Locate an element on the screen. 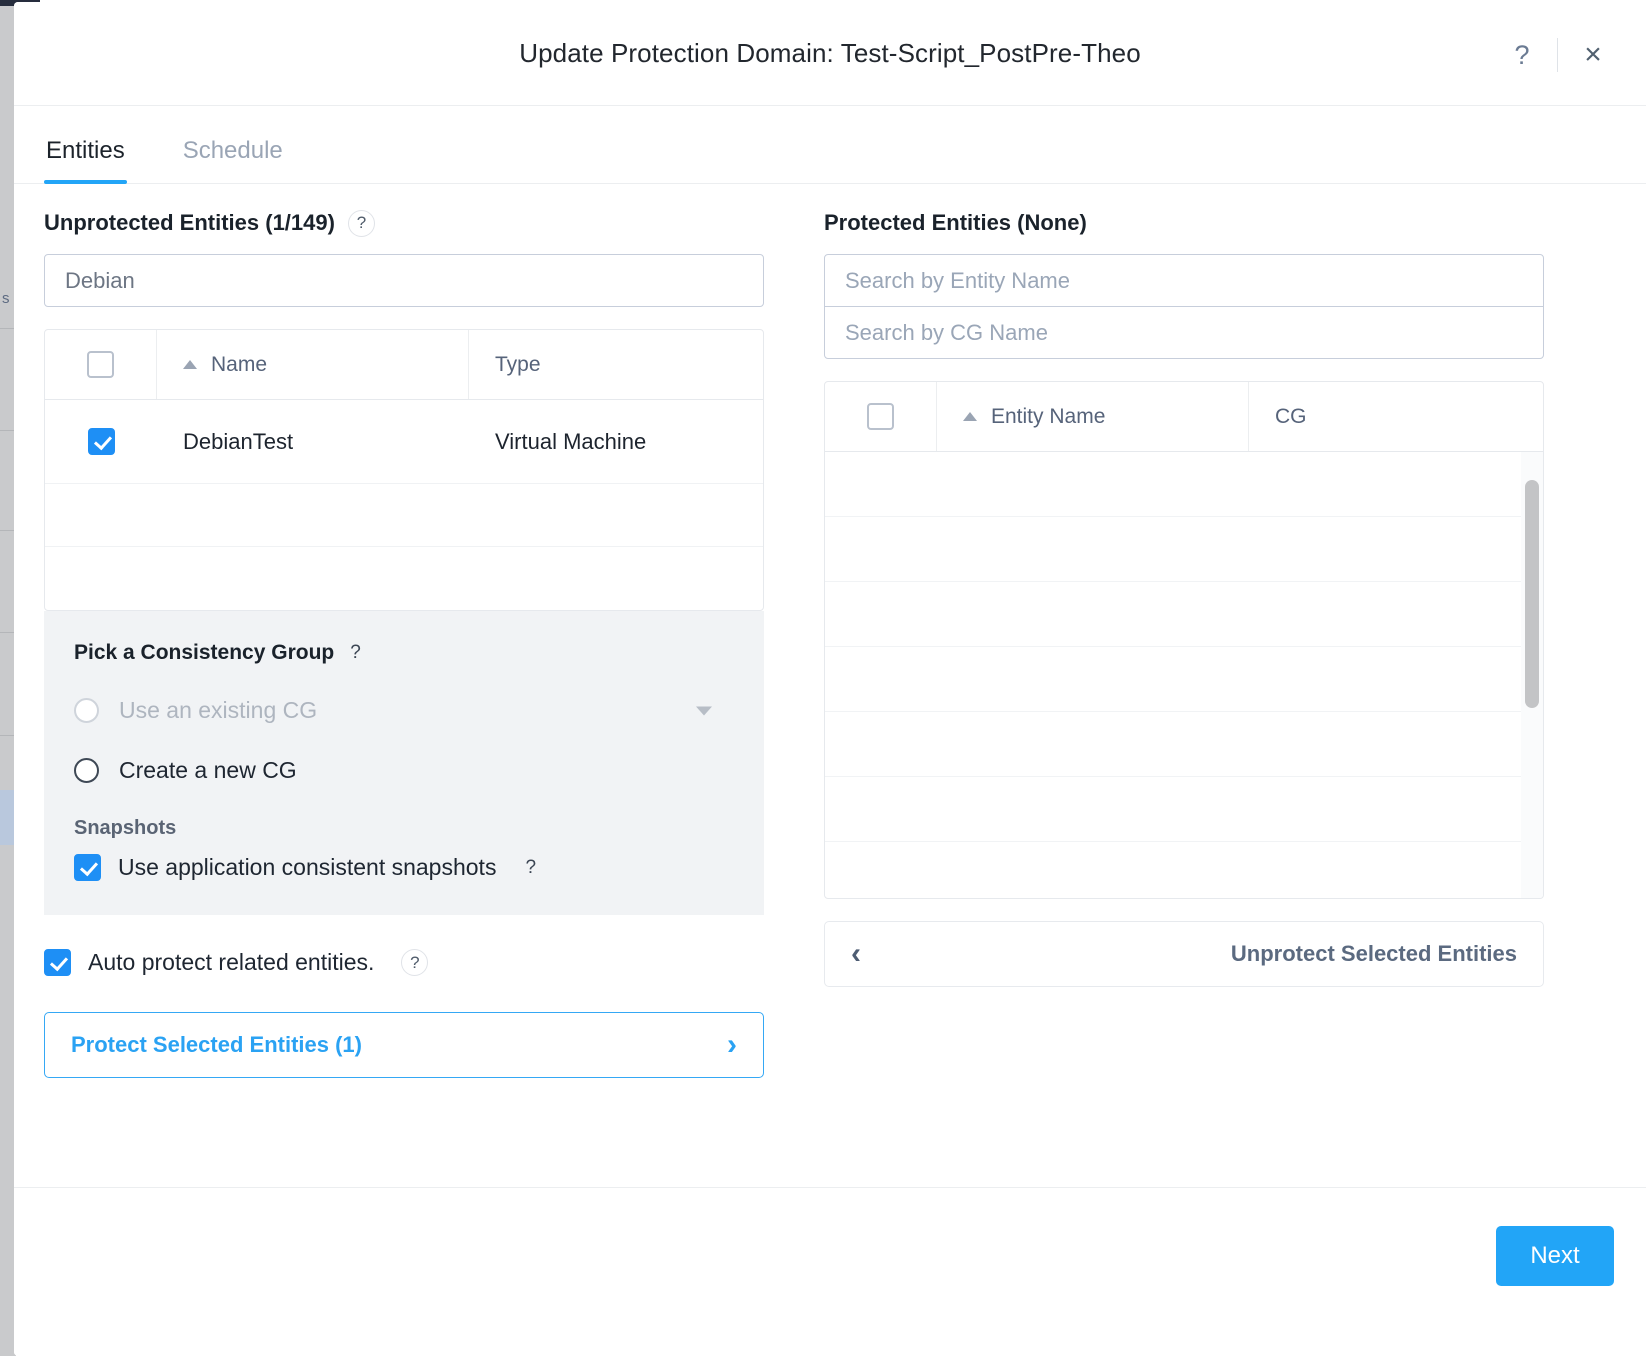 The image size is (1646, 1356). unprotected-entities-help-icon: ? is located at coordinates (361, 223).